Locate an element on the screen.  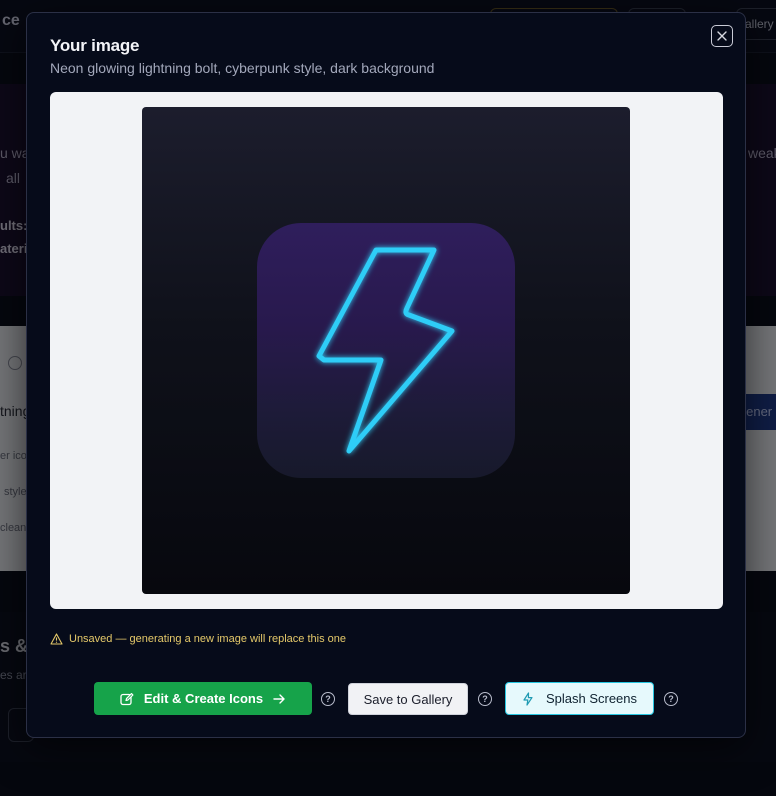
save-to-gallery-button: Save to Gallery is located at coordinates (408, 699).